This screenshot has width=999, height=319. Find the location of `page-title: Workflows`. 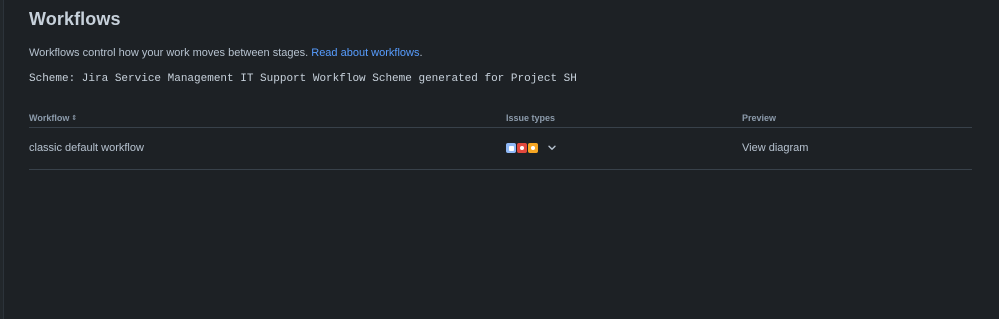

page-title: Workflows is located at coordinates (75, 19).